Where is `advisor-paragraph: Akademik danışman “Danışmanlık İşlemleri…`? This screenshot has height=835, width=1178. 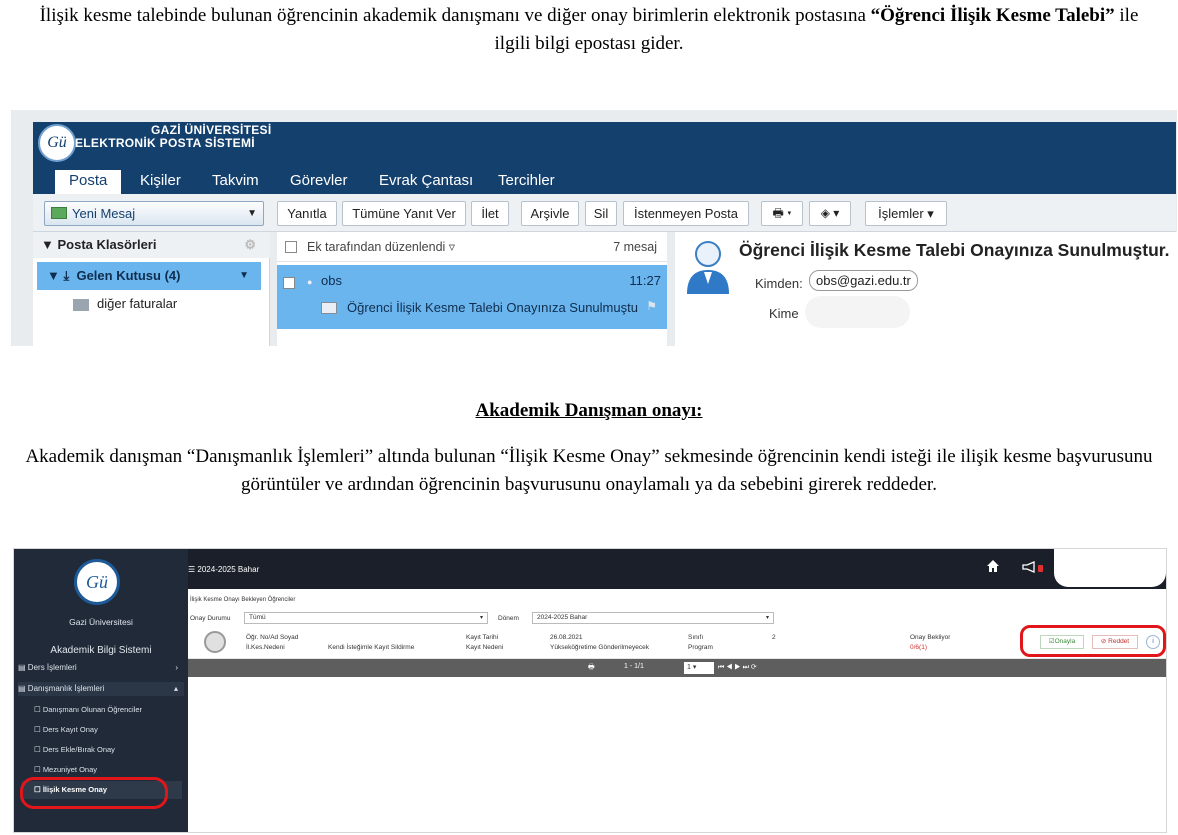
advisor-paragraph: Akademik danışman “Danışmanlık İşlemleri… is located at coordinates (589, 470).